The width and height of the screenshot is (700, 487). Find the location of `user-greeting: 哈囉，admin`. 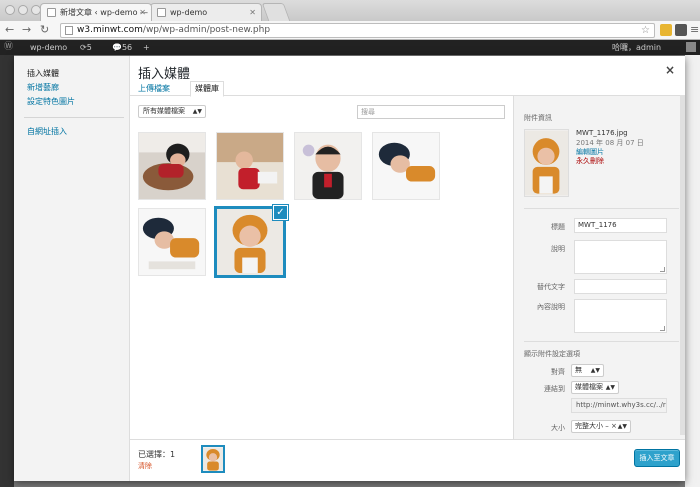

user-greeting: 哈囉，admin is located at coordinates (636, 47).